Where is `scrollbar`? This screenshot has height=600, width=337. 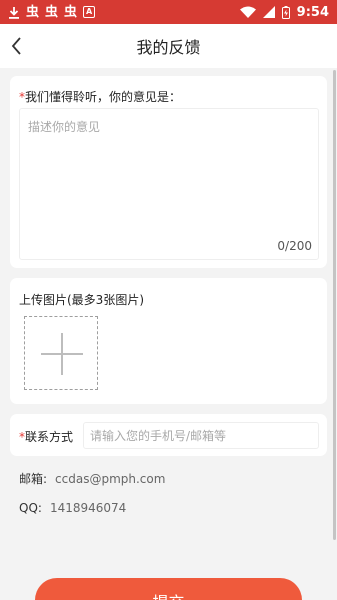
scrollbar is located at coordinates (334, 305).